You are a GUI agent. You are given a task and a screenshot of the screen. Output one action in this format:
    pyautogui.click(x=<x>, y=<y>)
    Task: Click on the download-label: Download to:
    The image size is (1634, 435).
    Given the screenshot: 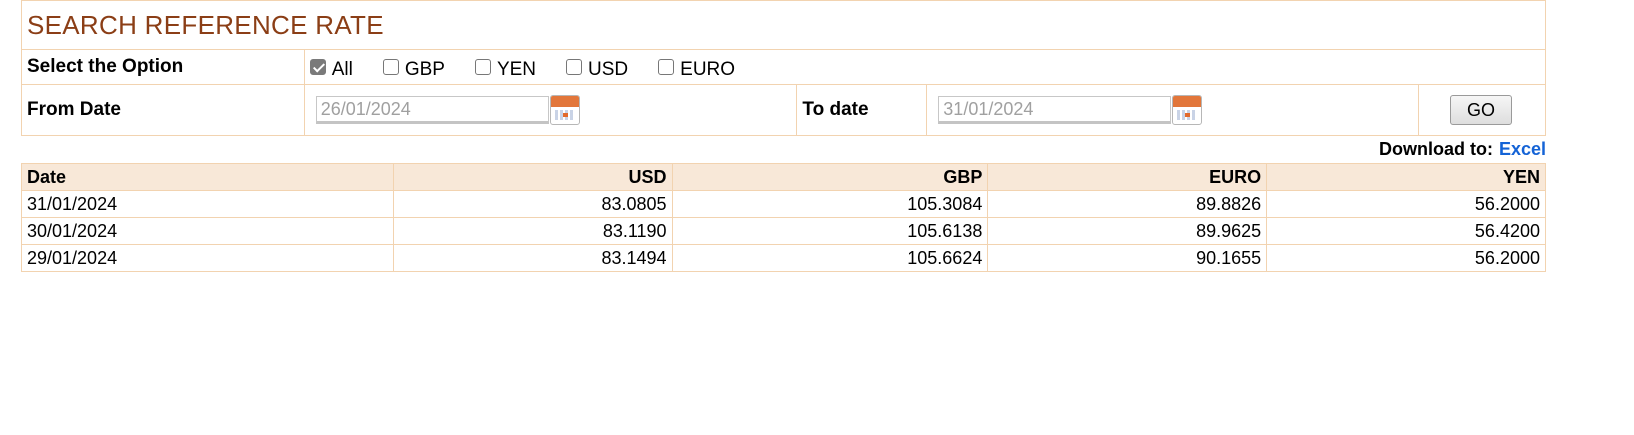 What is the action you would take?
    pyautogui.click(x=1435, y=149)
    